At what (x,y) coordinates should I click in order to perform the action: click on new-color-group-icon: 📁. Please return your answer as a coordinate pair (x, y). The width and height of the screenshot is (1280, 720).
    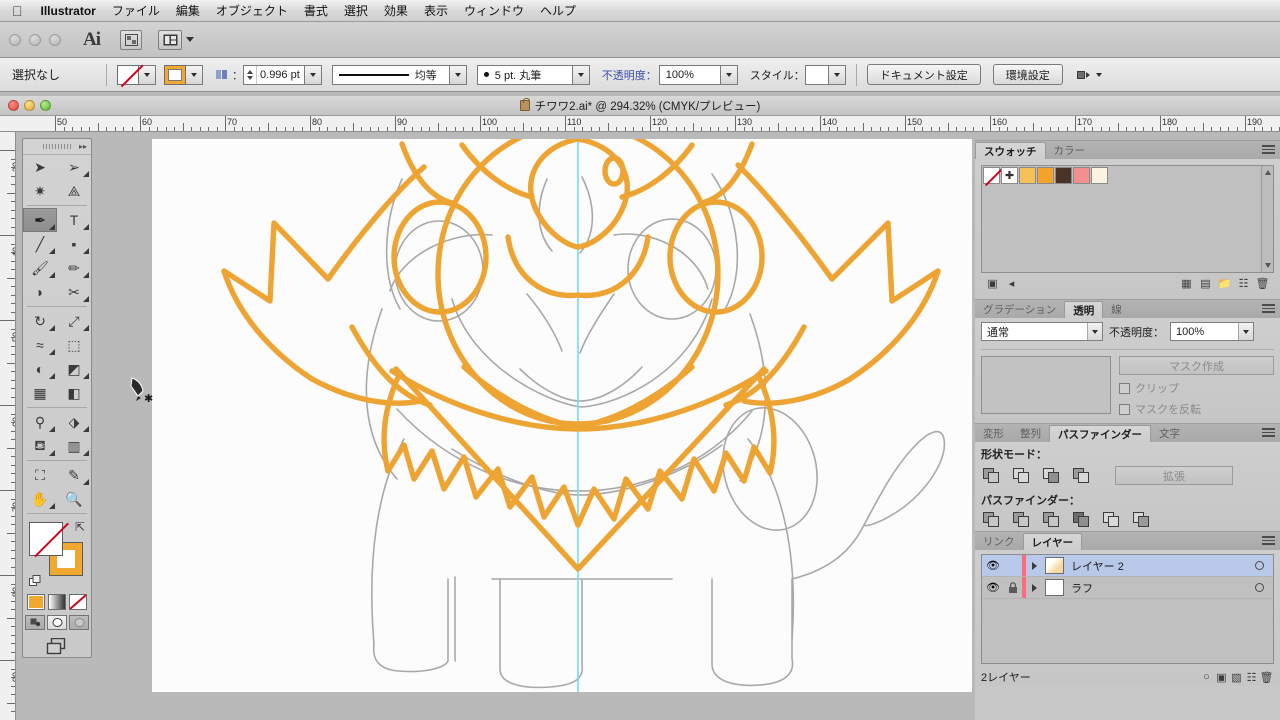
    Looking at the image, I should click on (1224, 283).